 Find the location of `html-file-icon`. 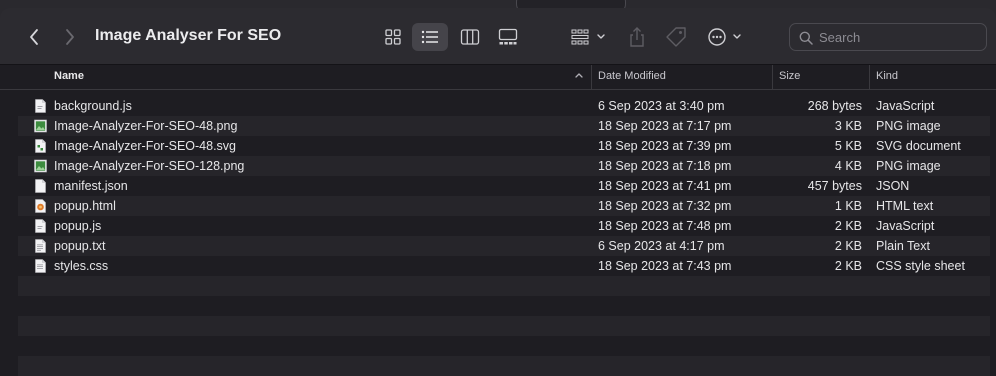

html-file-icon is located at coordinates (40, 206).